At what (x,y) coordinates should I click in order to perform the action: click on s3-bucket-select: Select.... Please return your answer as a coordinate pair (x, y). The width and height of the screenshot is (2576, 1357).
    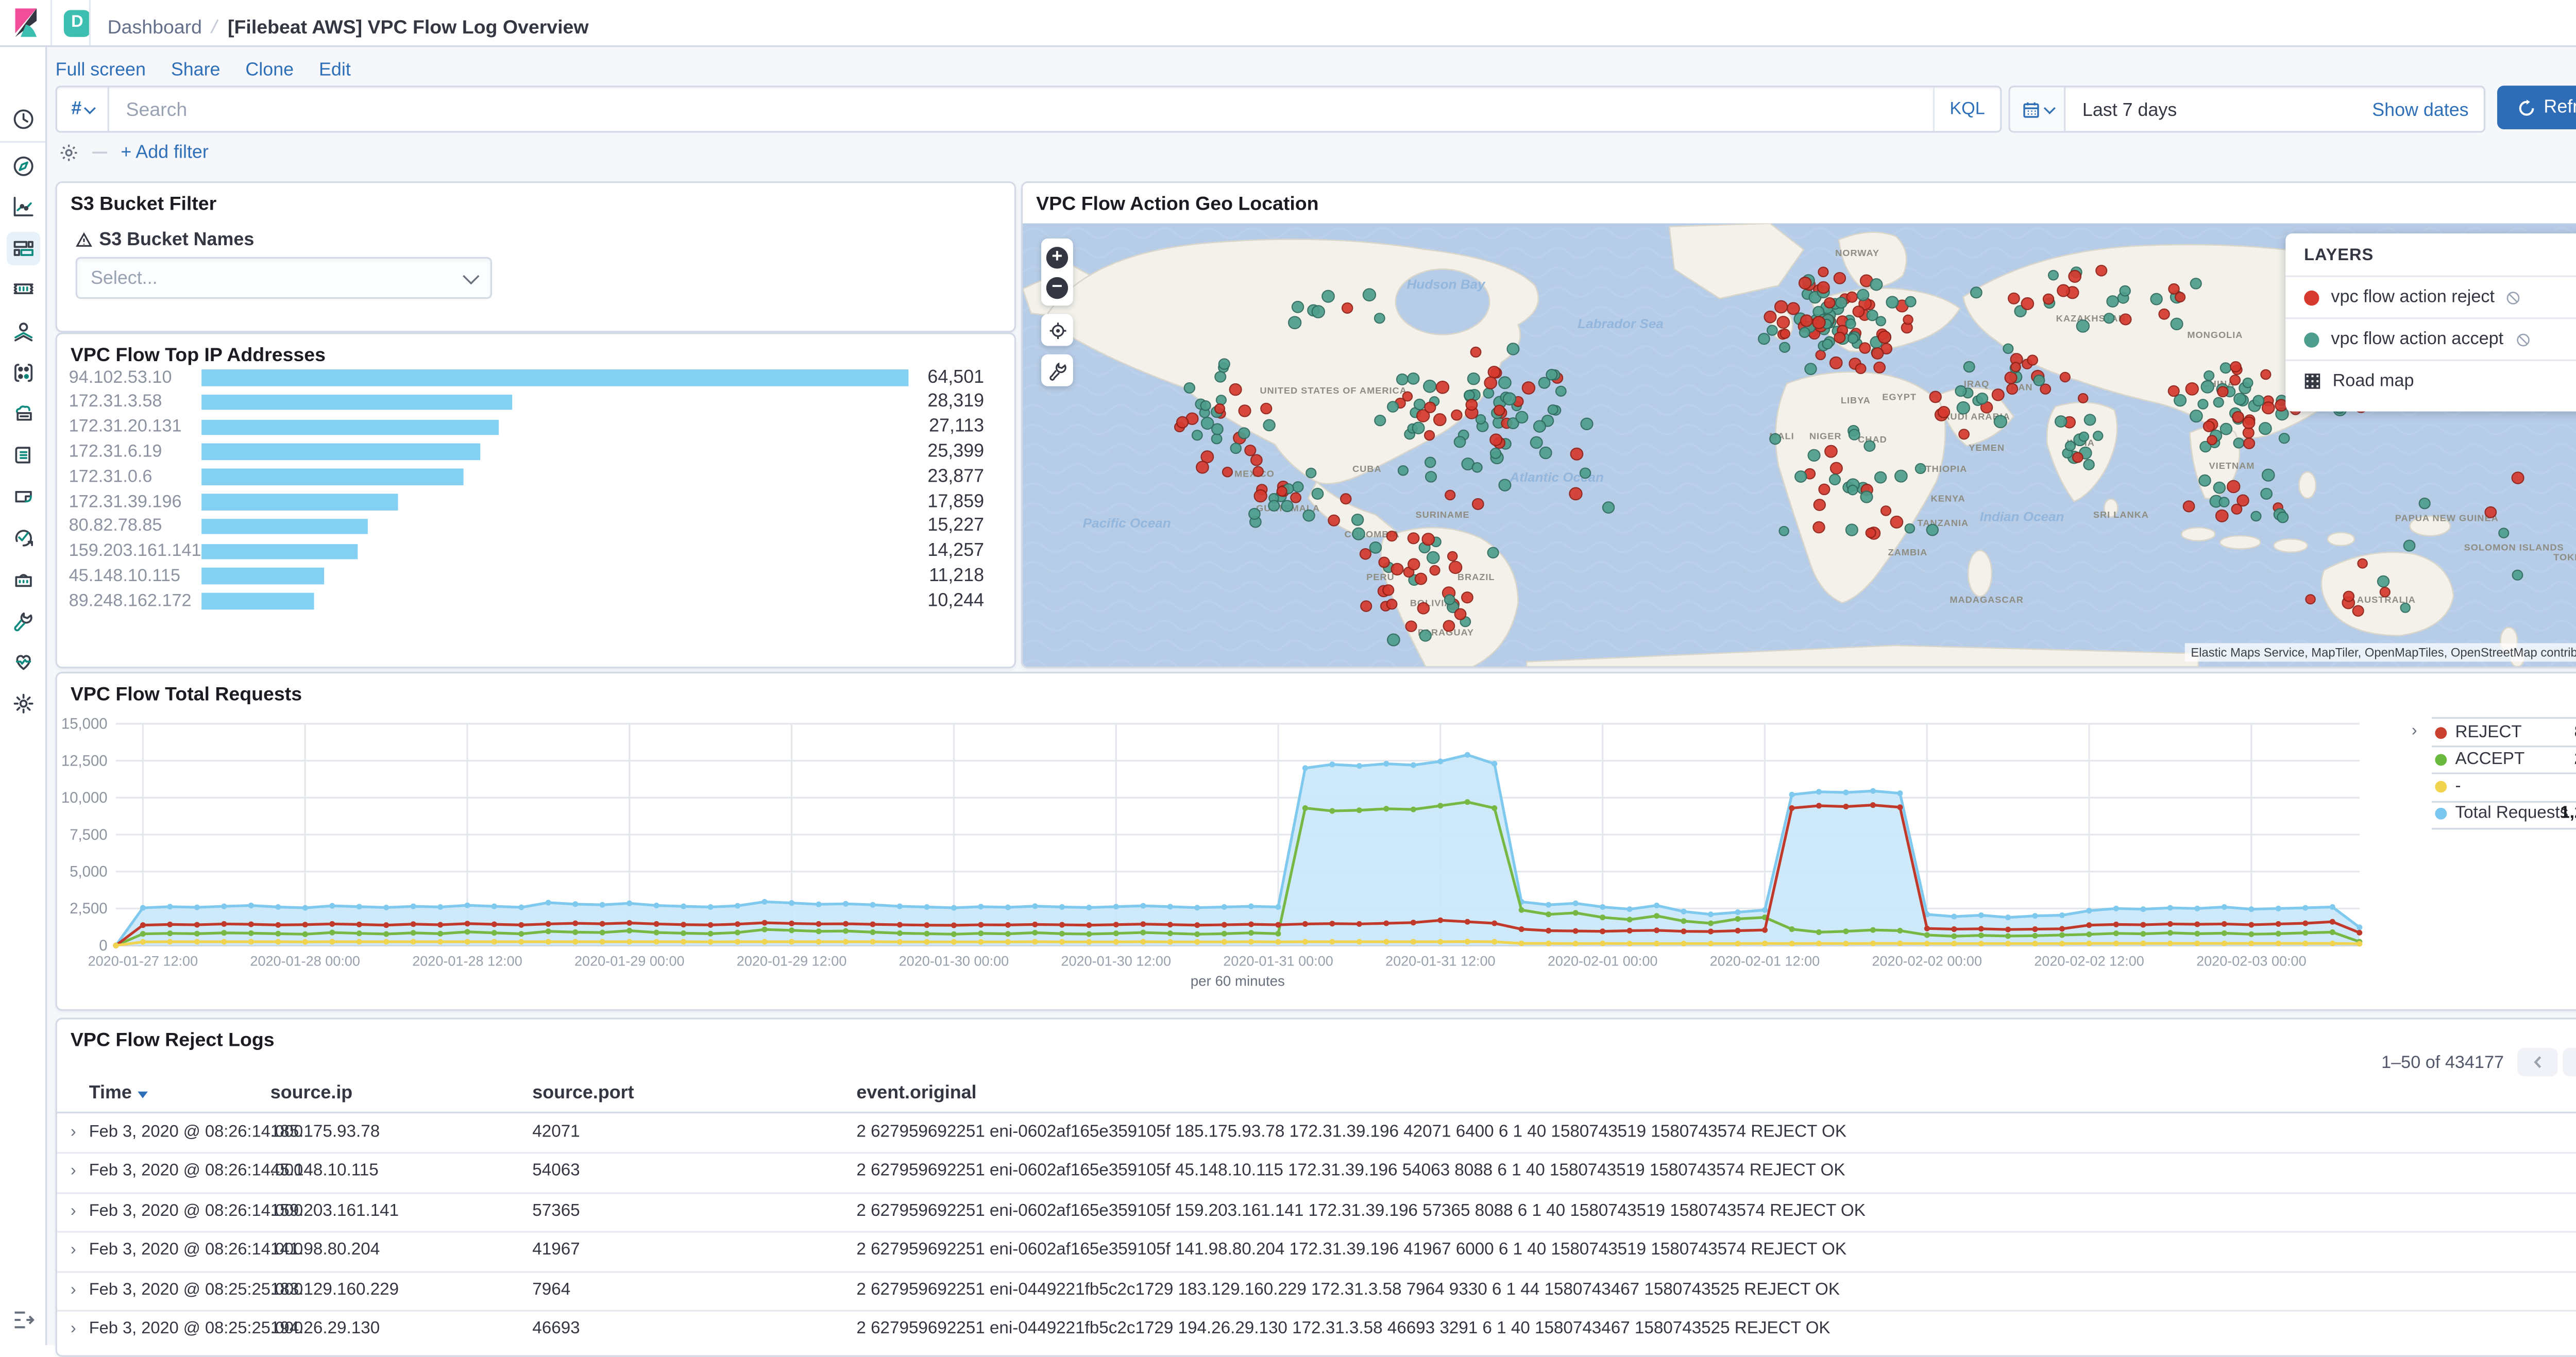
    Looking at the image, I should click on (284, 278).